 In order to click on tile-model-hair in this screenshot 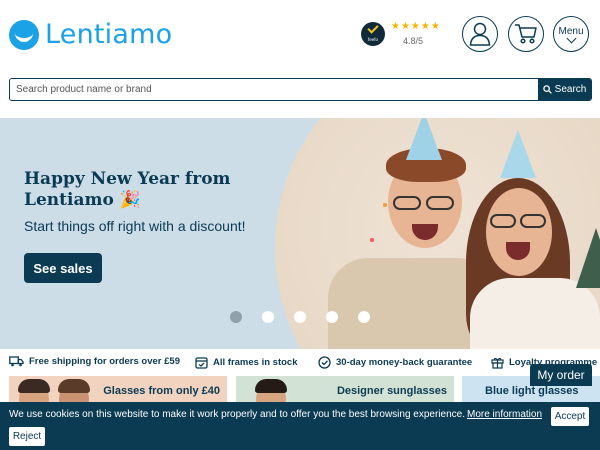, I will do `click(34, 386)`.